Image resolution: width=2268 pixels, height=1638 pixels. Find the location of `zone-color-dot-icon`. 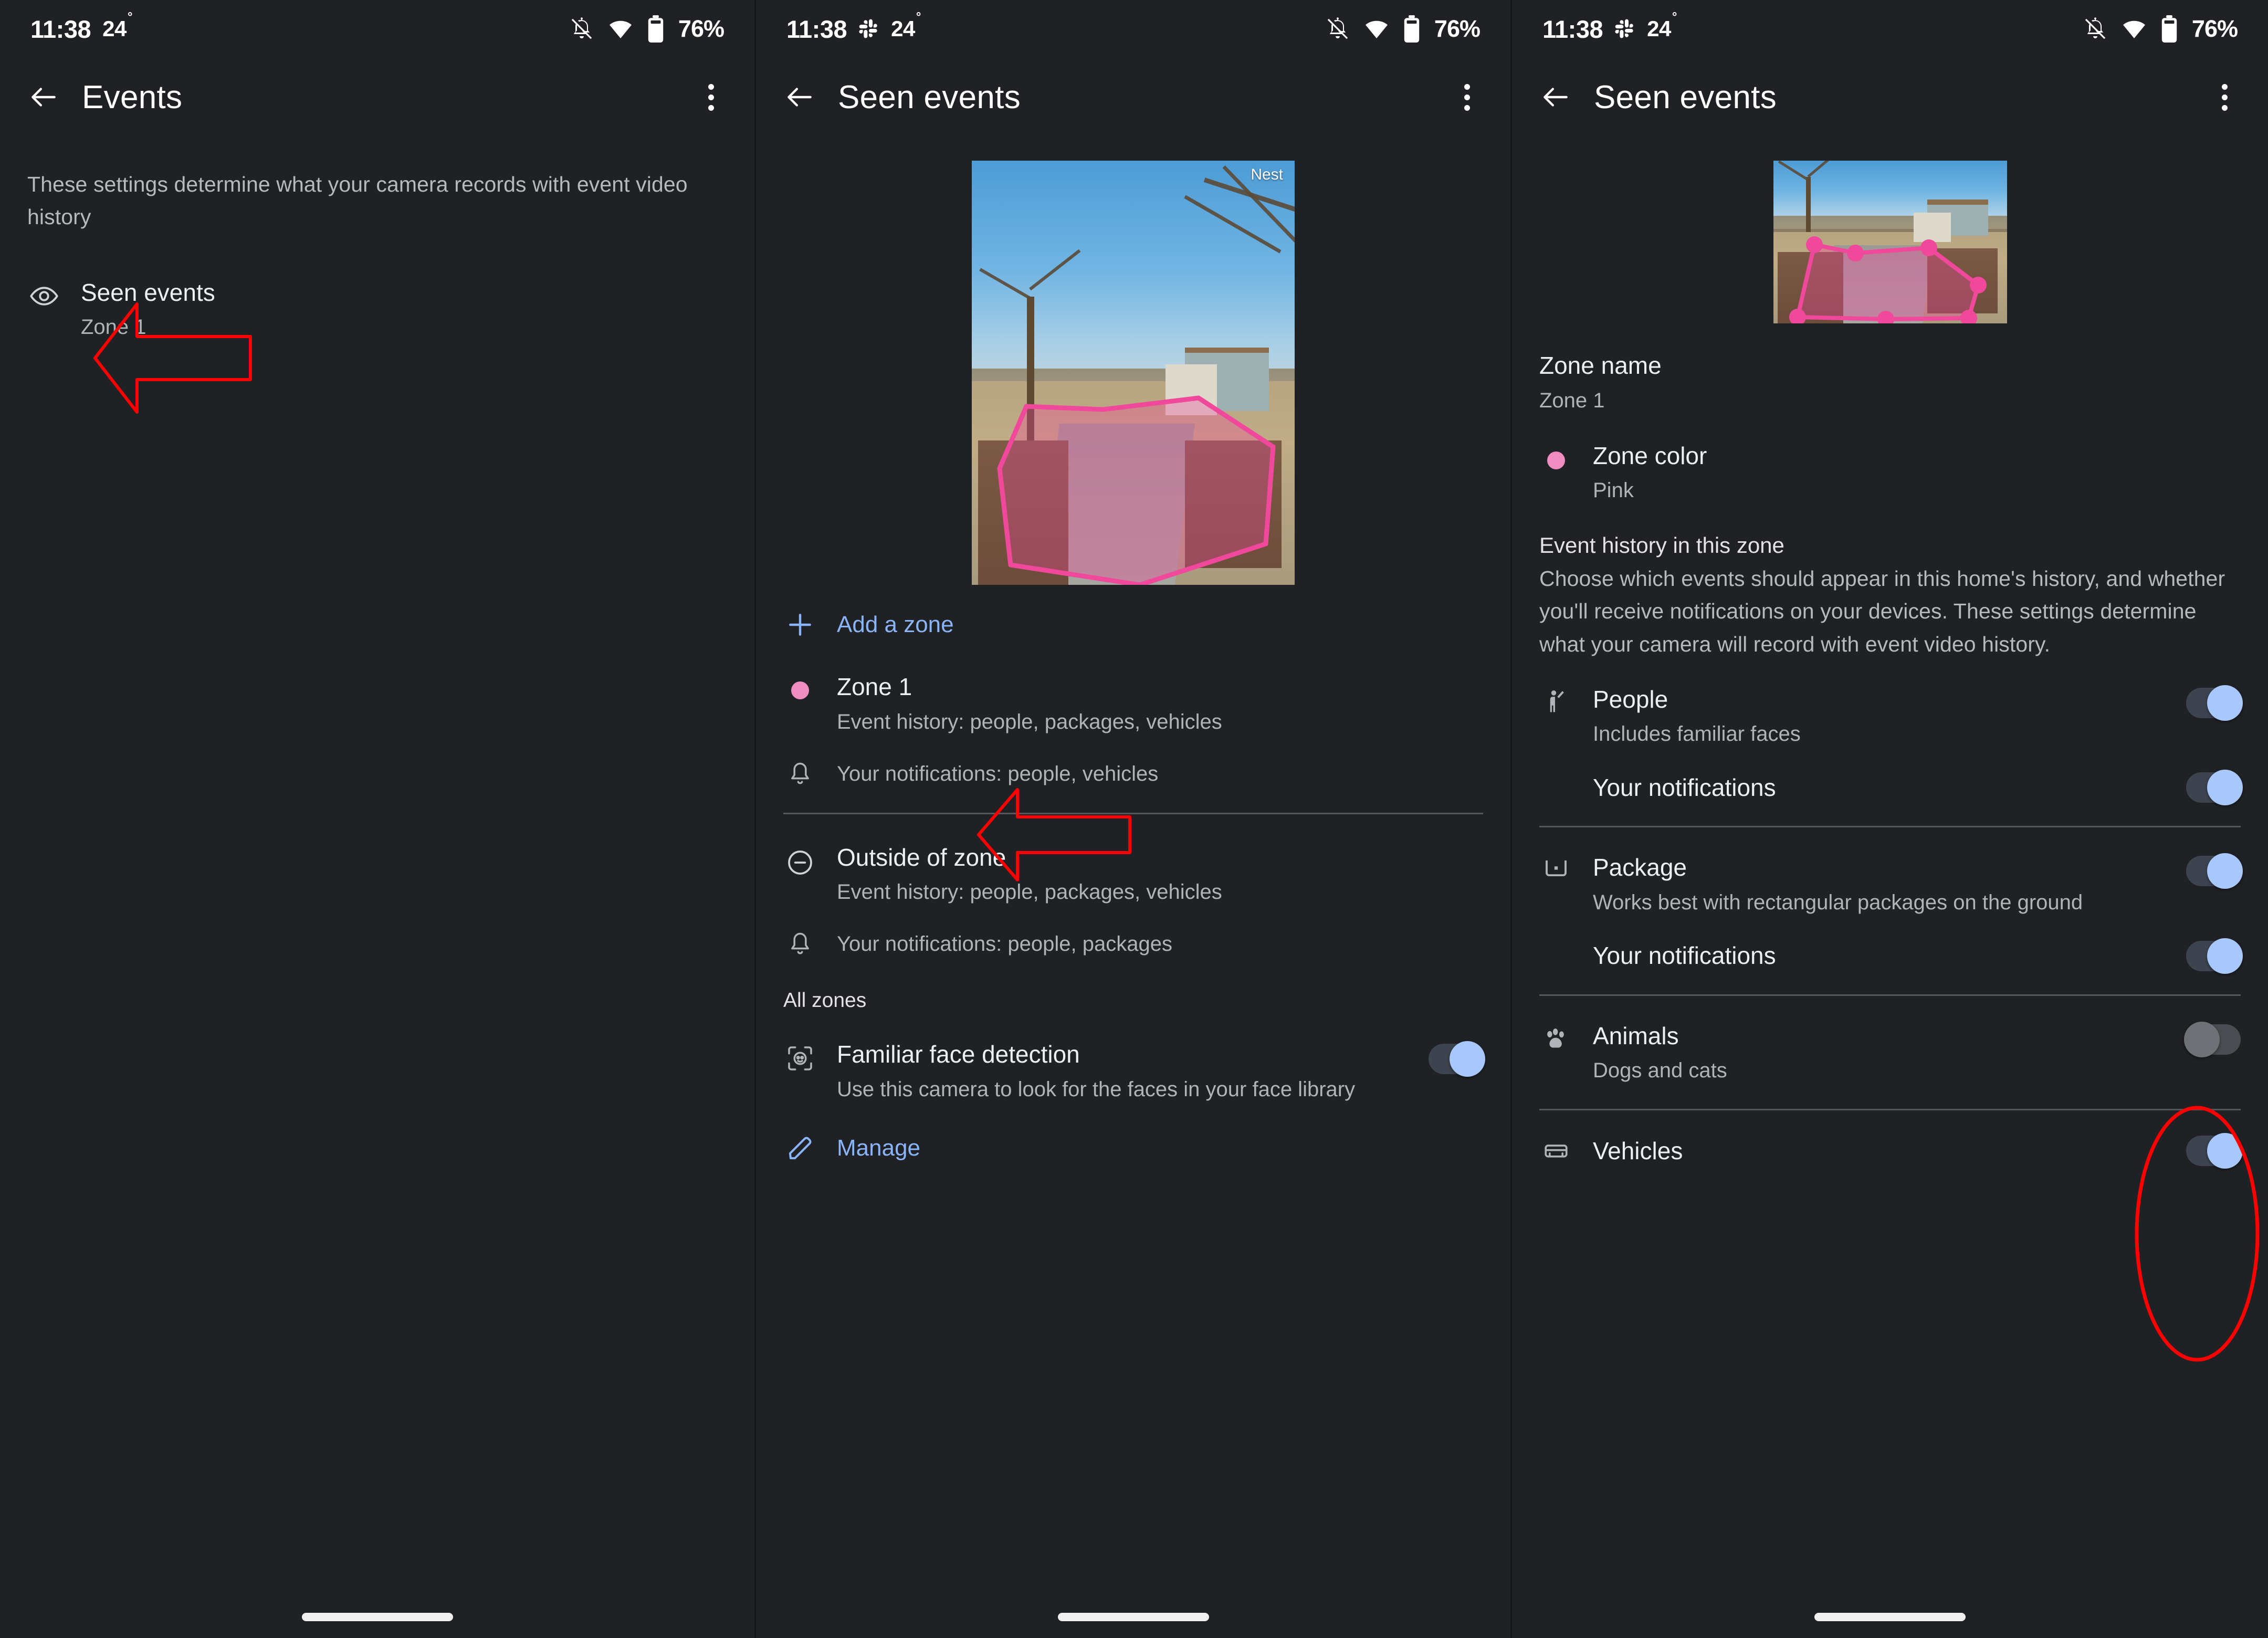

zone-color-dot-icon is located at coordinates (800, 685).